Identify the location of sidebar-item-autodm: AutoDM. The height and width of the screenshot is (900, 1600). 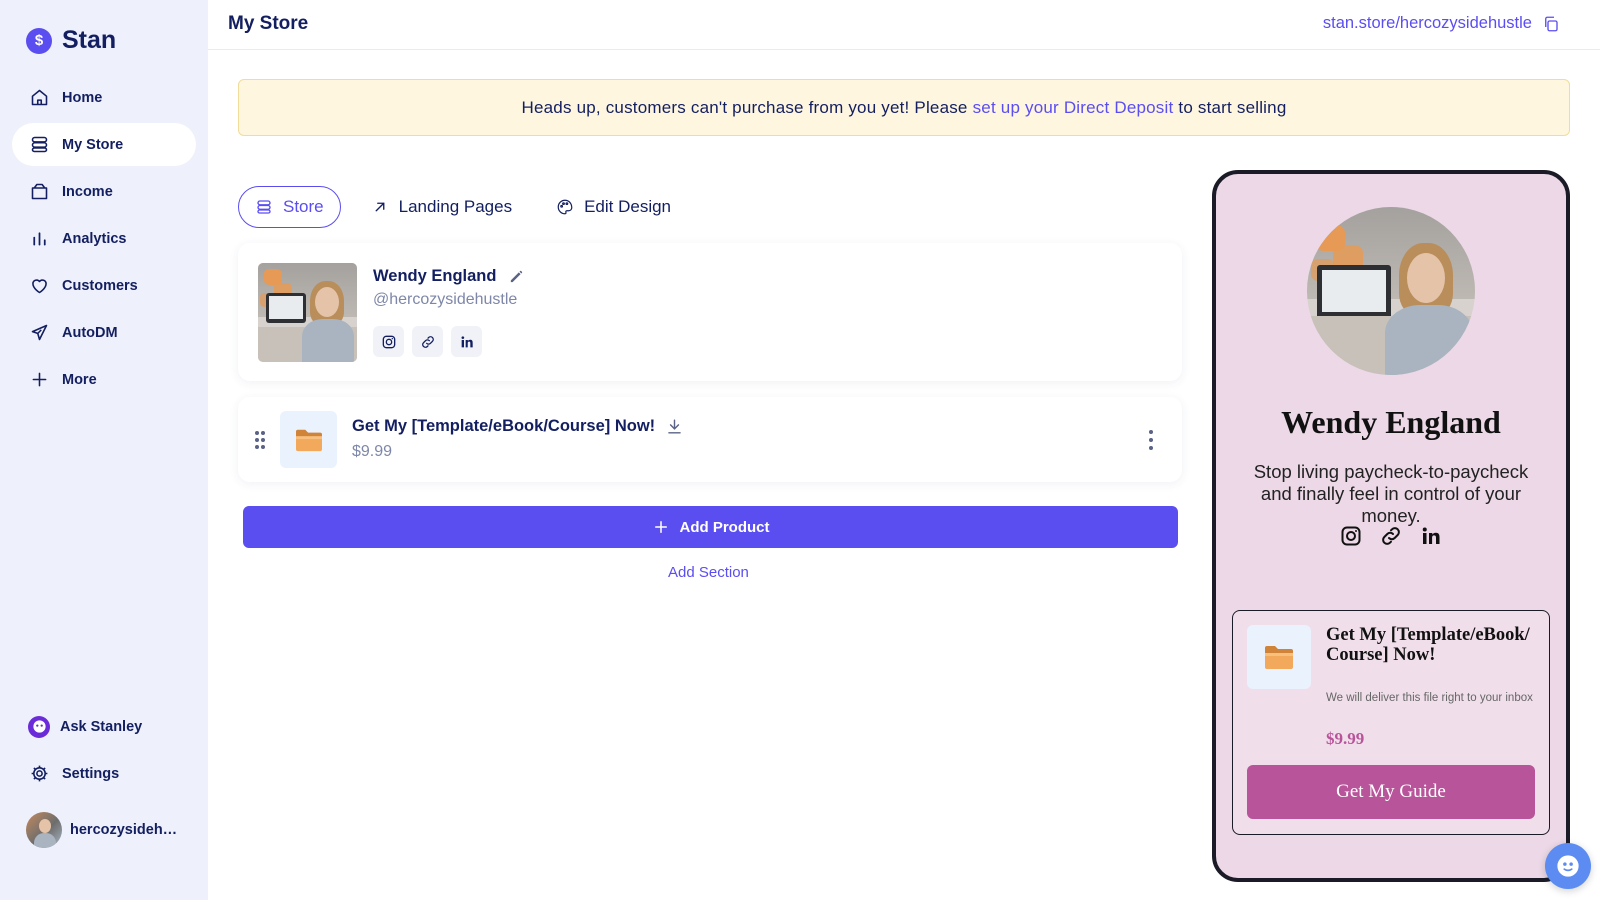
(104, 332).